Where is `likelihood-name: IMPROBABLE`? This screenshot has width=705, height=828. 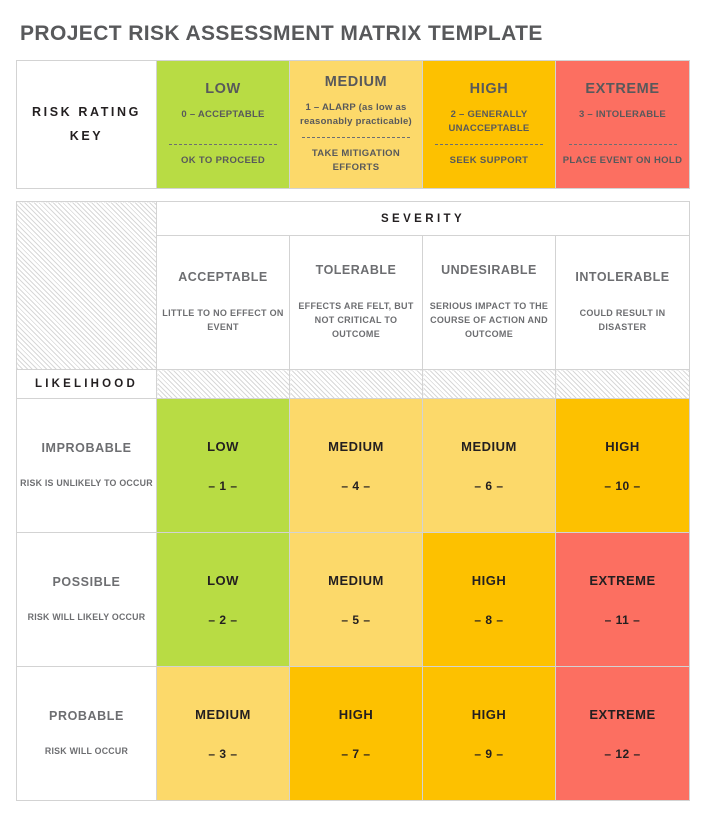 likelihood-name: IMPROBABLE is located at coordinates (86, 447).